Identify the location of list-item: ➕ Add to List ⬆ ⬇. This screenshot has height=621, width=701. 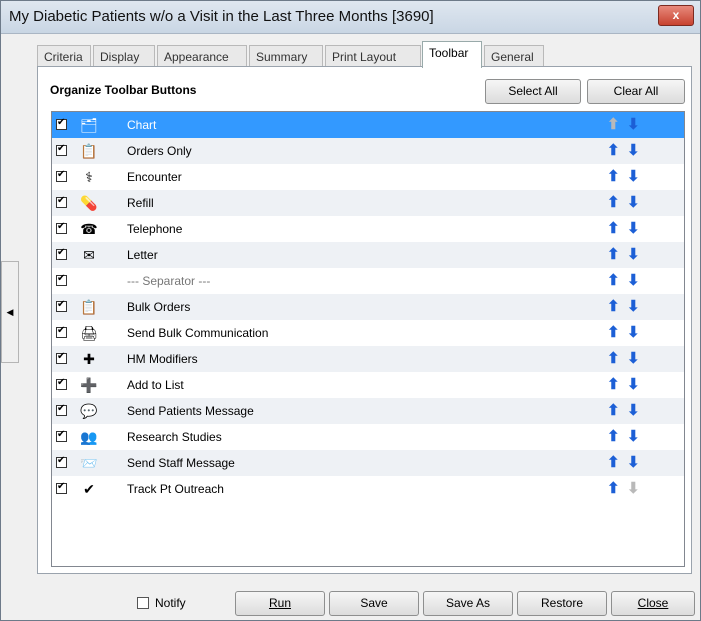
(368, 385).